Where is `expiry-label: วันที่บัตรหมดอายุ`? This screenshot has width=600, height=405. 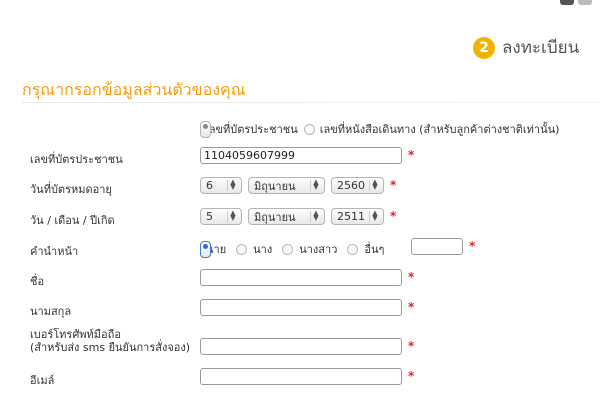
expiry-label: วันที่บัตรหมดอายุ is located at coordinates (71, 189).